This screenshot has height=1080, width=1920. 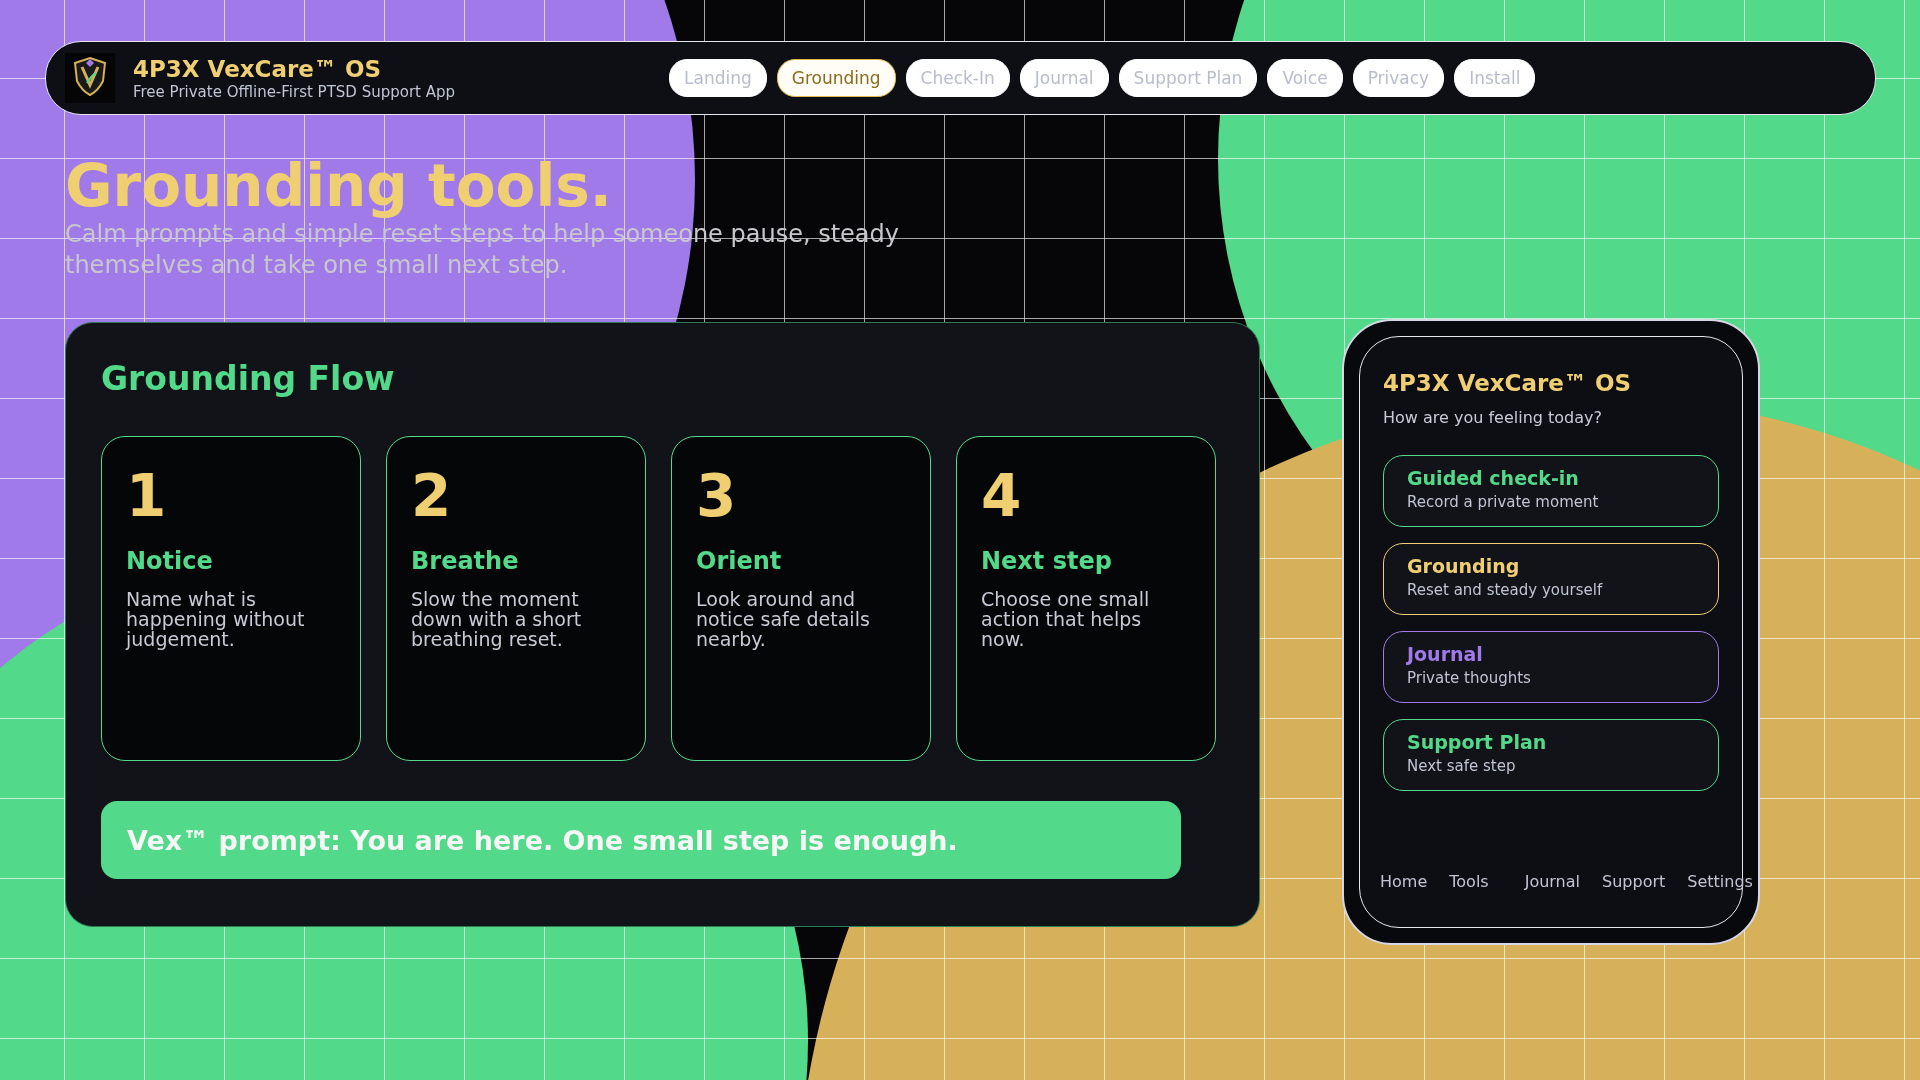 I want to click on menu-card: Journal Private thoughts, so click(x=1551, y=667).